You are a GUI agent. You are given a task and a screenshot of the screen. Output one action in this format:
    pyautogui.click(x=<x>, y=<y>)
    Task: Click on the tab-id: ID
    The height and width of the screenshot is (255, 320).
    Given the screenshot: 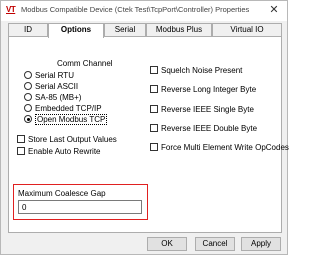 What is the action you would take?
    pyautogui.click(x=28, y=30)
    